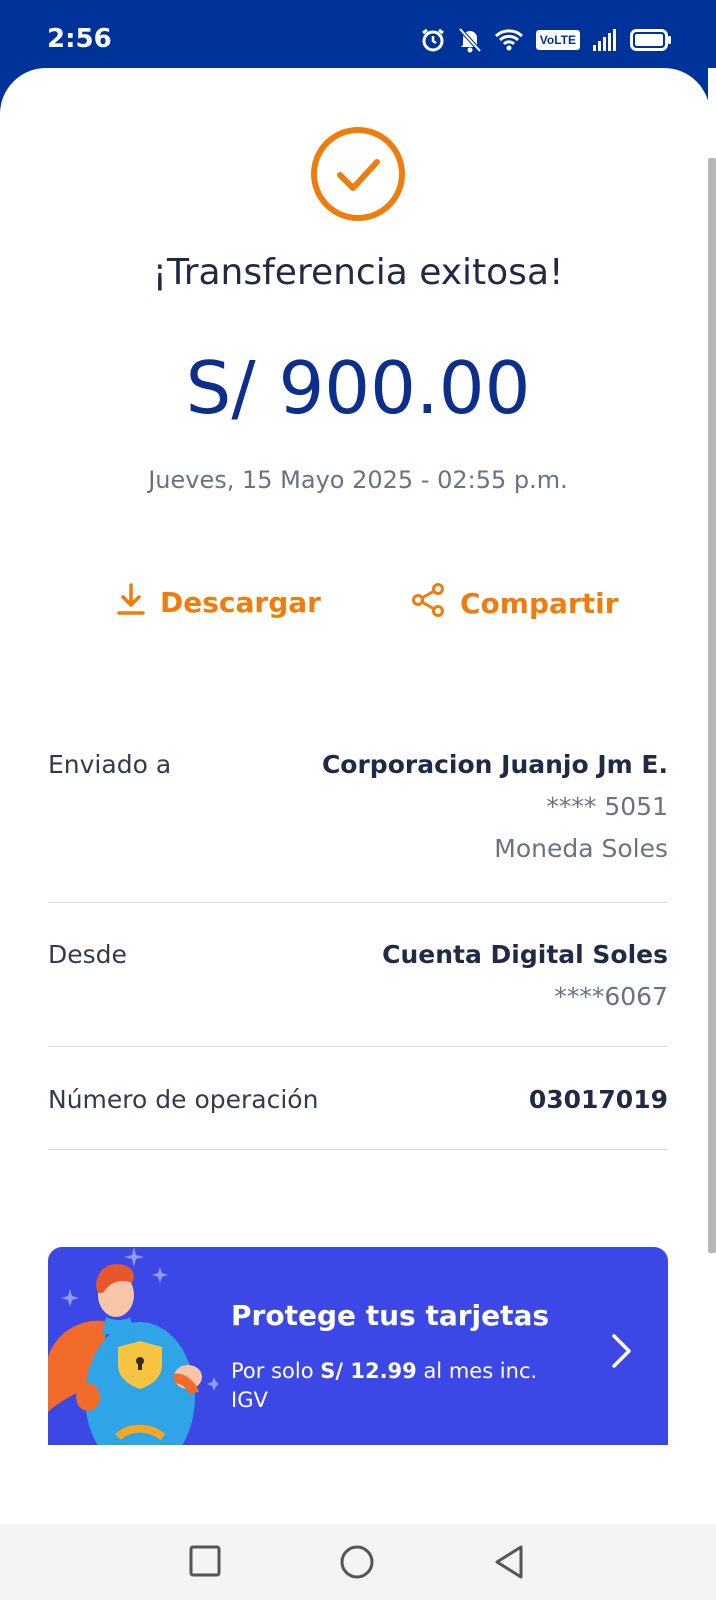  I want to click on system-navigation-bar, so click(358, 1562).